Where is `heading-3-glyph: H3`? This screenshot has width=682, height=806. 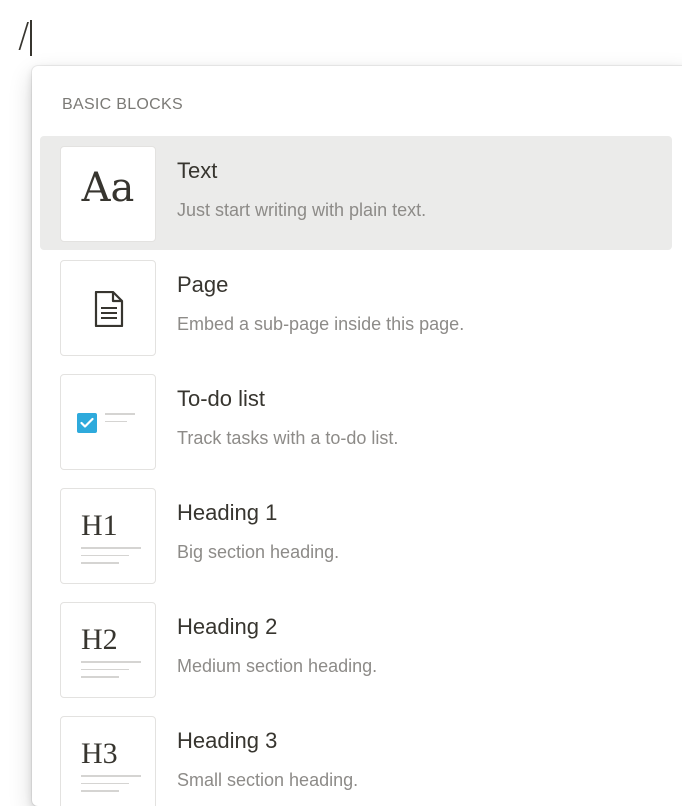
heading-3-glyph: H3 is located at coordinates (99, 753).